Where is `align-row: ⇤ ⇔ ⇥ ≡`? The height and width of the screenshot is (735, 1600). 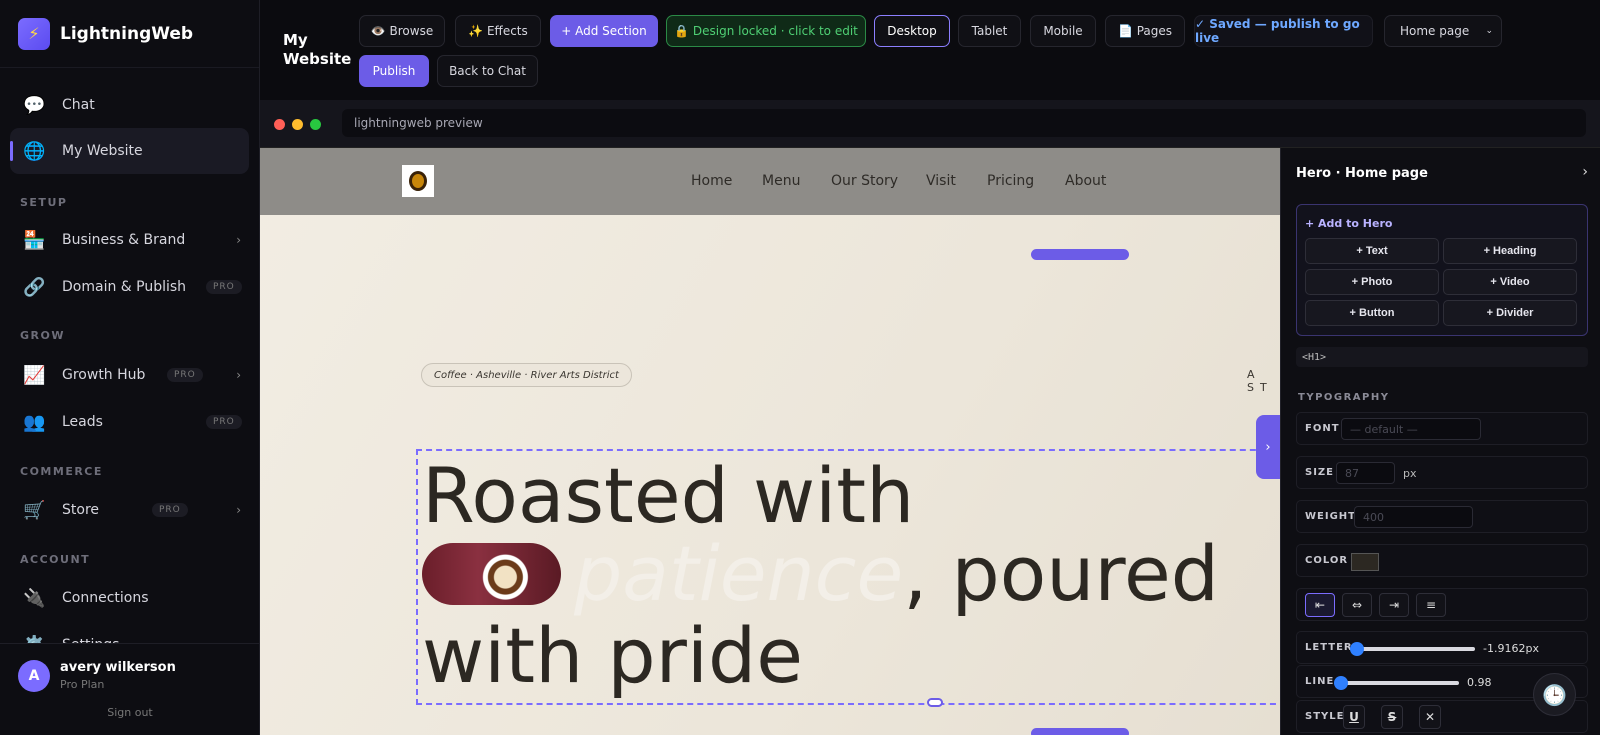 align-row: ⇤ ⇔ ⇥ ≡ is located at coordinates (1442, 604).